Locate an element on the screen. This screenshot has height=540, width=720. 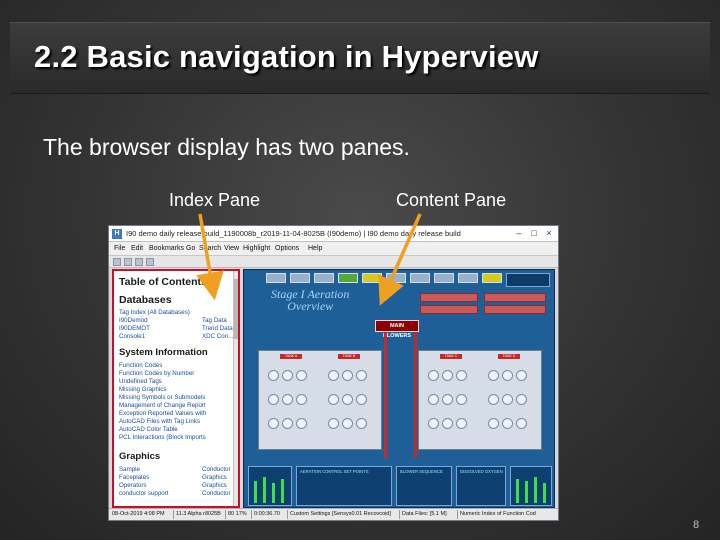
system-link: AutoCAD Files with Tag Links is located at coordinates (159, 421).